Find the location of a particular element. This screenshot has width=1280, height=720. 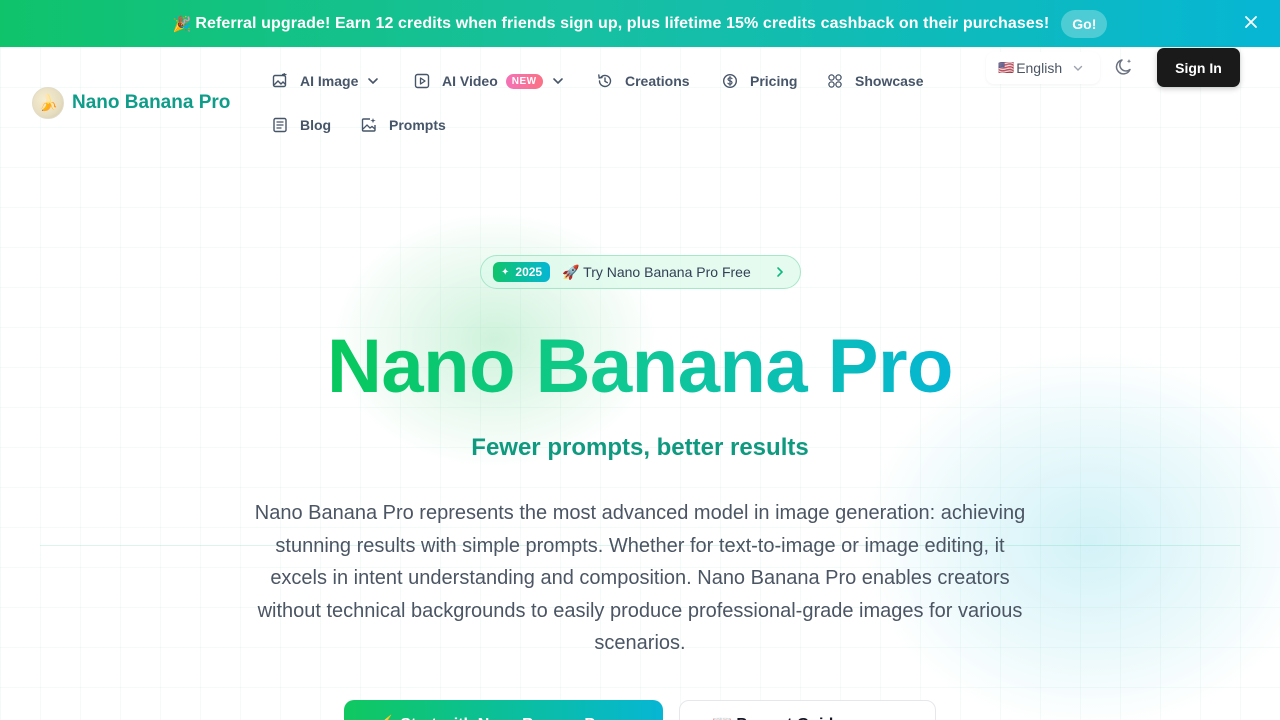

promo-pill: ✦ 2025 🚀 Try Nano Banana Pro Free is located at coordinates (640, 272).